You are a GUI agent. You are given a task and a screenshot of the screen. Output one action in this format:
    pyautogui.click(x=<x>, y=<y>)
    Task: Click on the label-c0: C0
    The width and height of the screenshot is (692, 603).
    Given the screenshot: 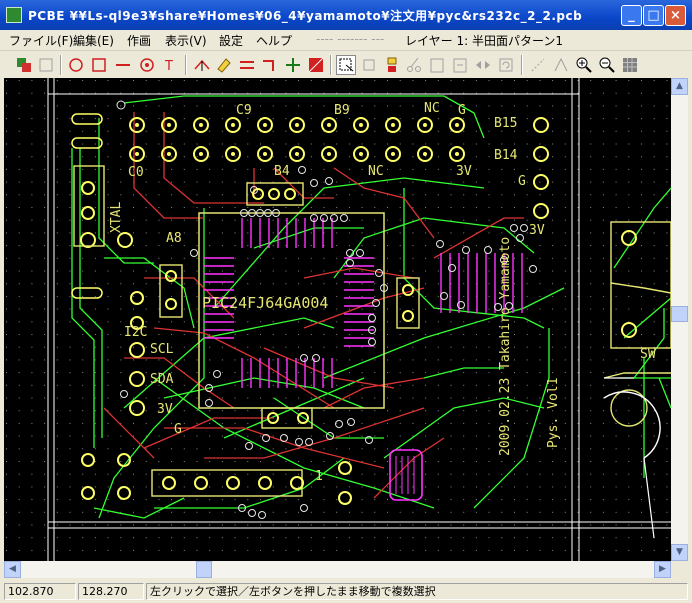 What is the action you would take?
    pyautogui.click(x=136, y=172)
    